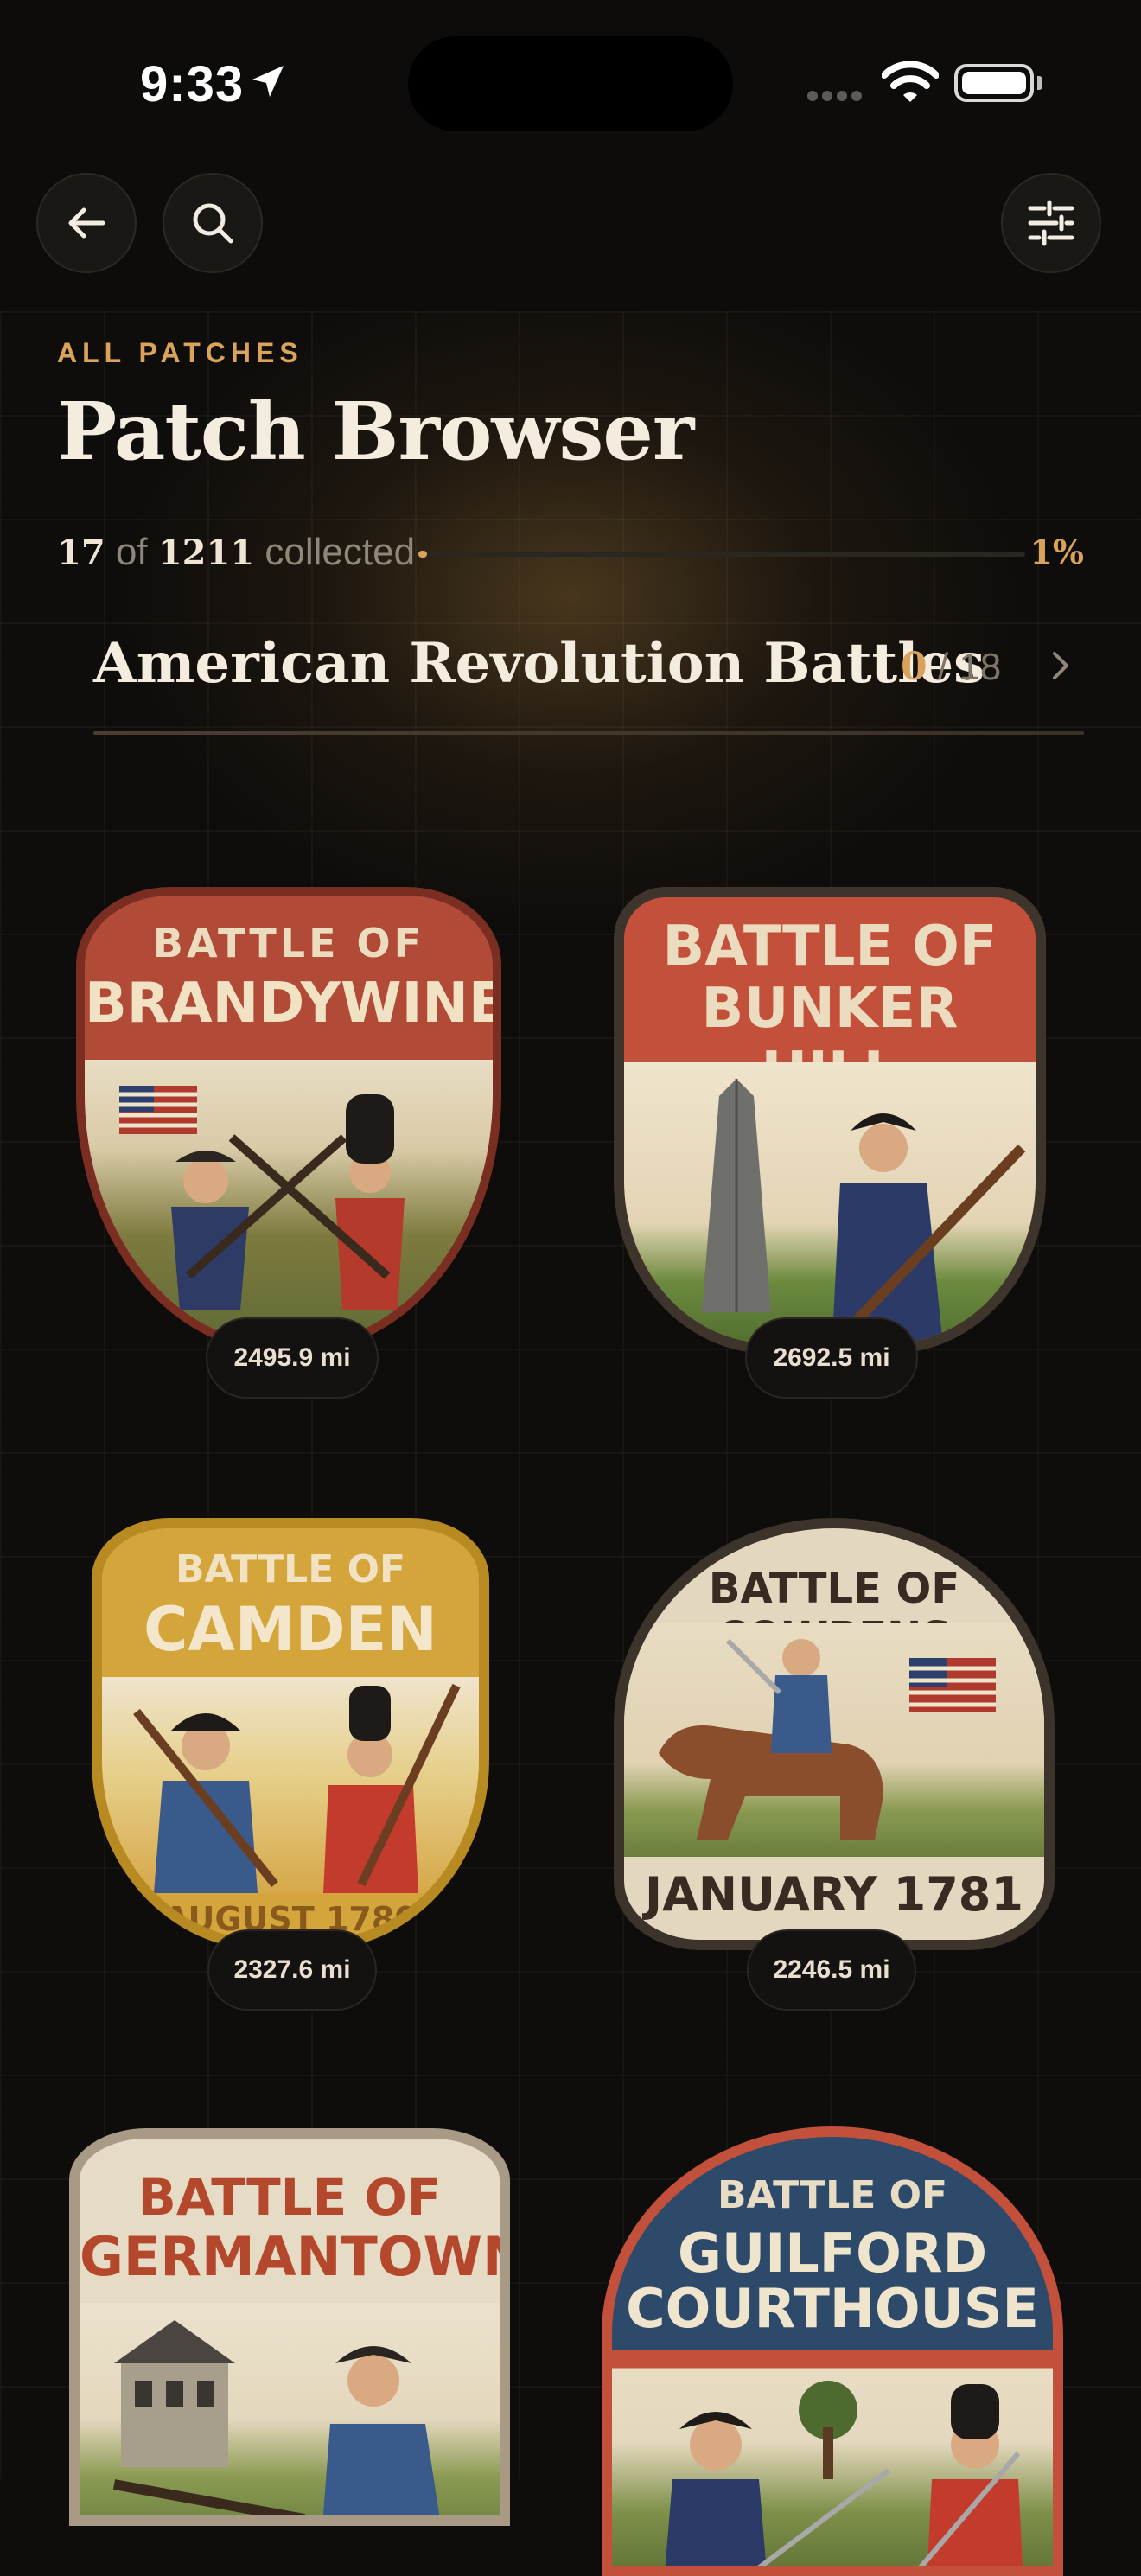  Describe the element at coordinates (831, 1358) in the screenshot. I see `distance-badge: 2692.5 mi` at that location.